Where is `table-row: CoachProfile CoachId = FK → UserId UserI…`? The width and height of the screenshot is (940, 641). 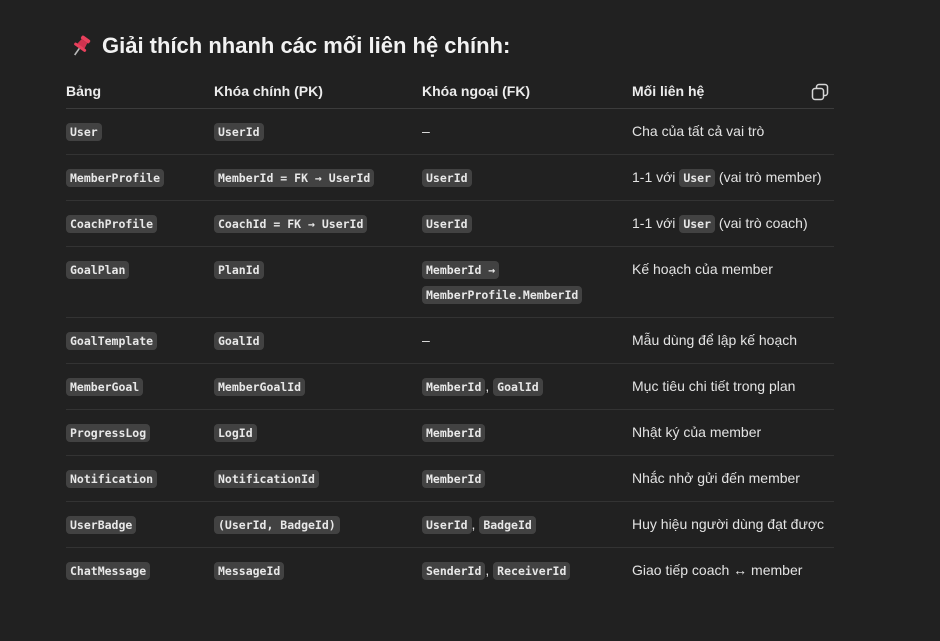 table-row: CoachProfile CoachId = FK → UserId UserI… is located at coordinates (450, 223).